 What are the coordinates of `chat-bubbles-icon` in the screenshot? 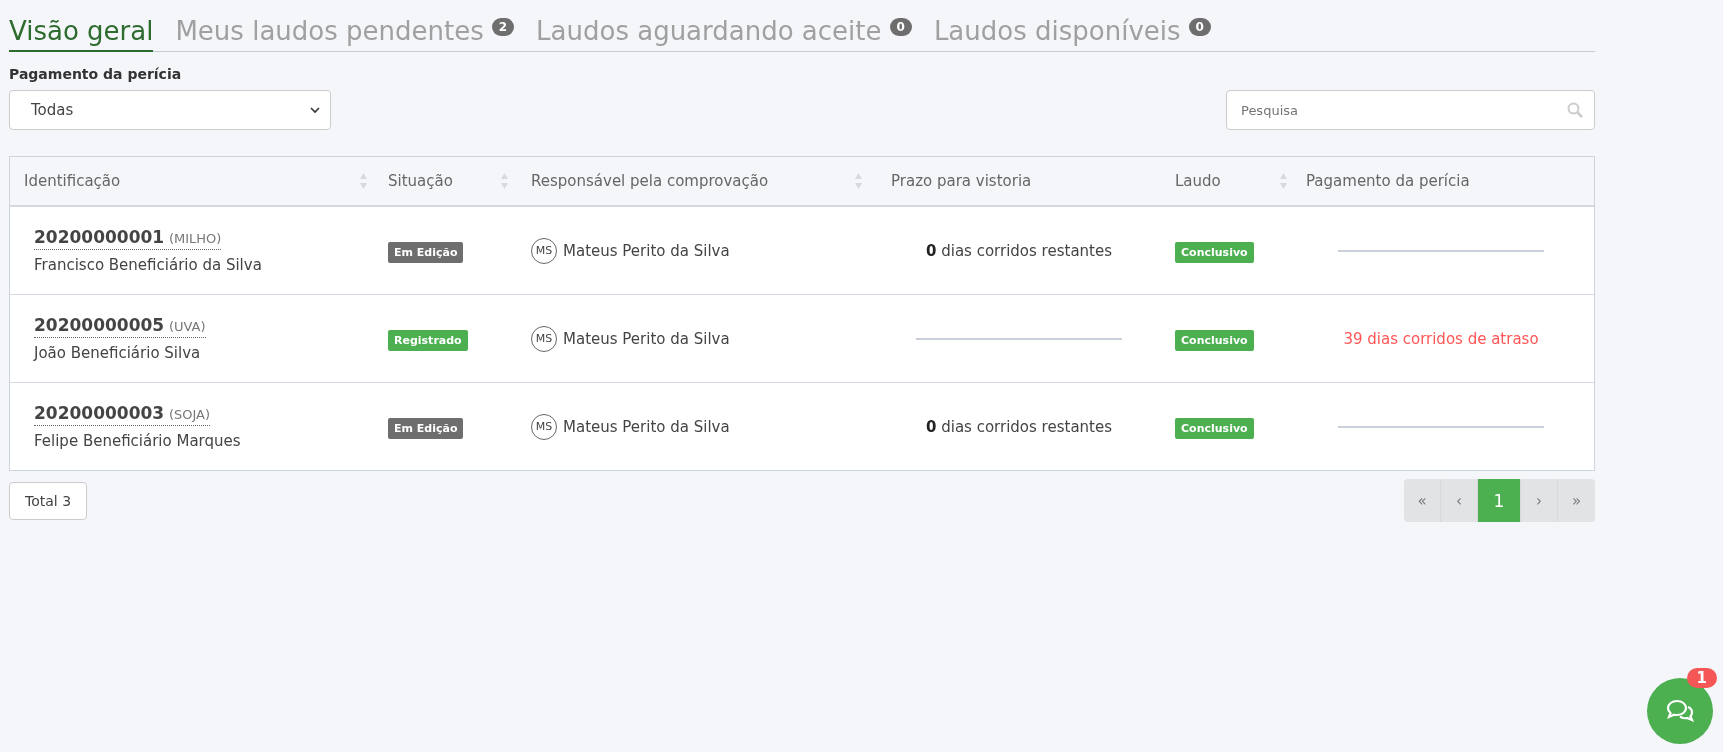 It's located at (1680, 711).